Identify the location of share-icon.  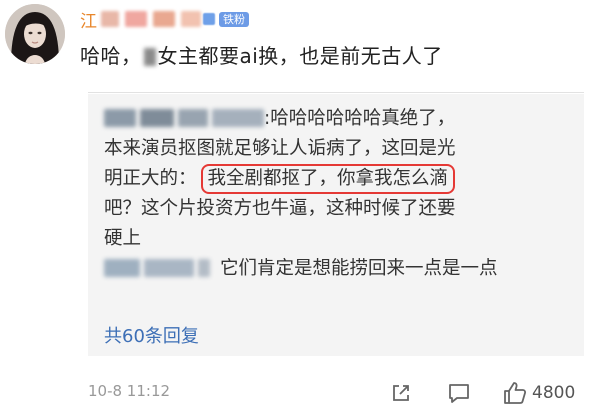
(401, 395).